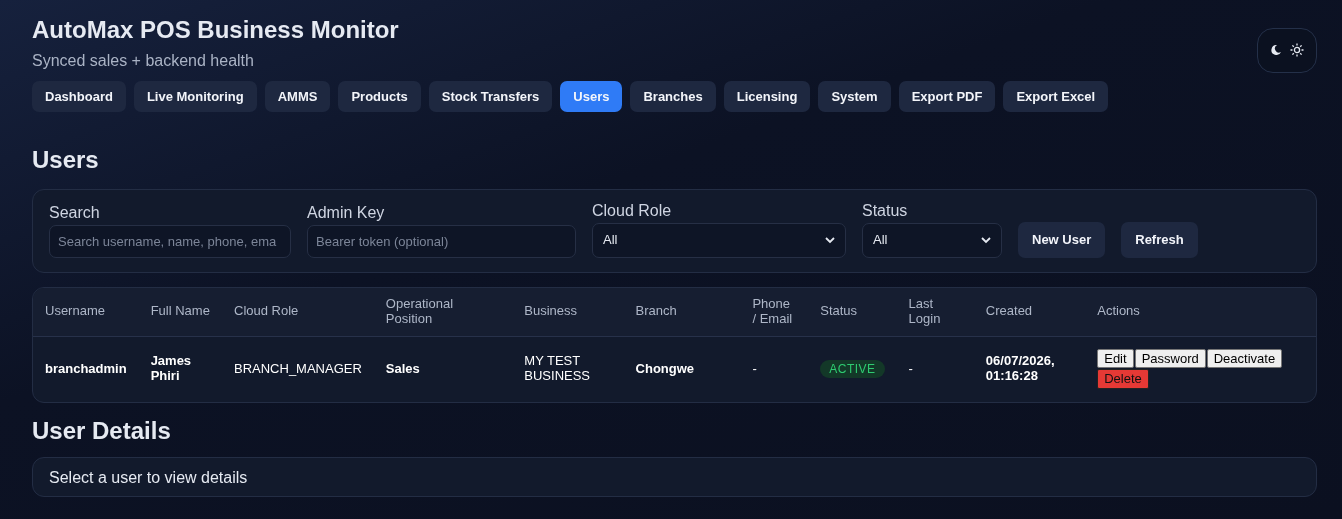 The height and width of the screenshot is (519, 1342). What do you see at coordinates (490, 96) in the screenshot?
I see `nav-tab: Stock Transfers` at bounding box center [490, 96].